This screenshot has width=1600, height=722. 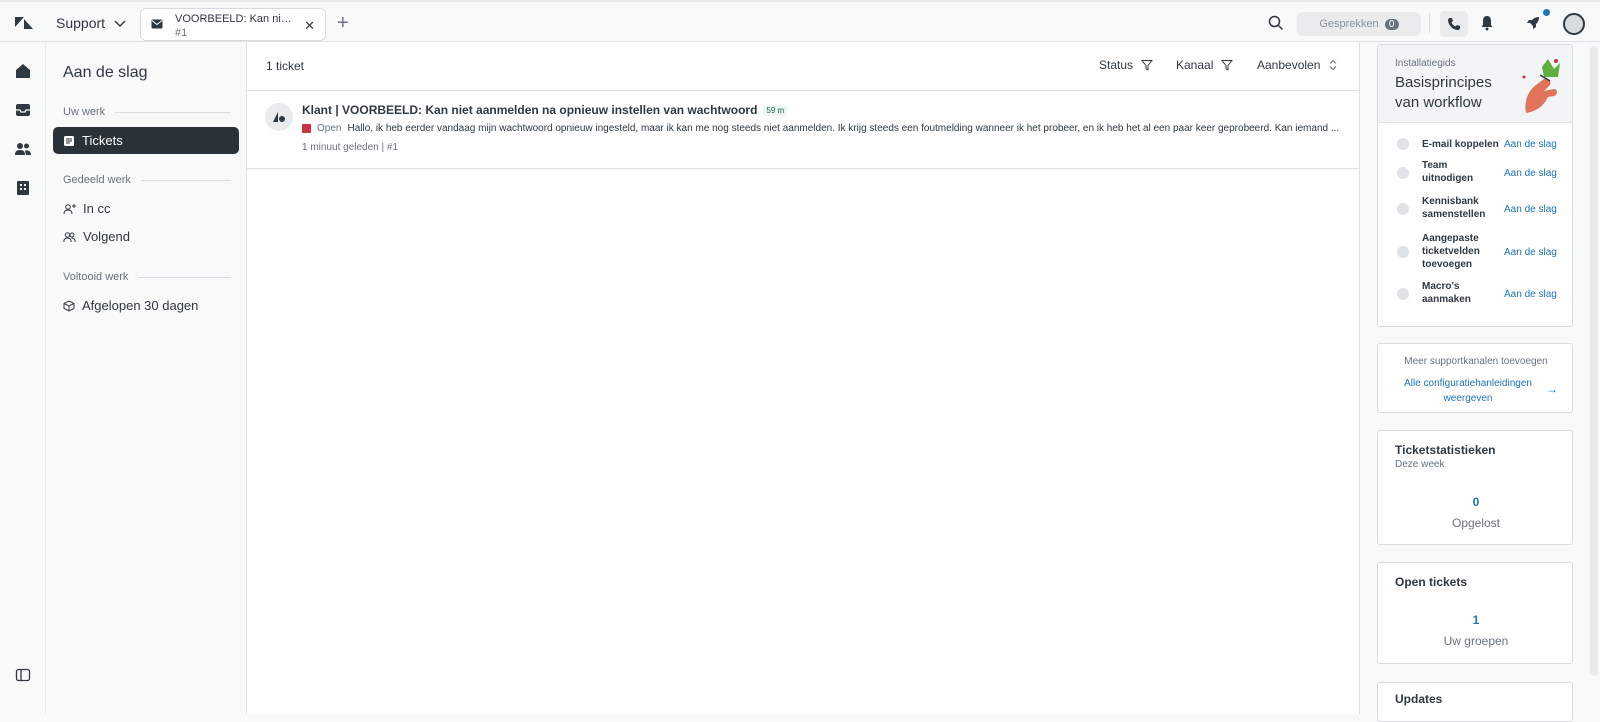 What do you see at coordinates (1476, 502) in the screenshot?
I see `solved-count: 0` at bounding box center [1476, 502].